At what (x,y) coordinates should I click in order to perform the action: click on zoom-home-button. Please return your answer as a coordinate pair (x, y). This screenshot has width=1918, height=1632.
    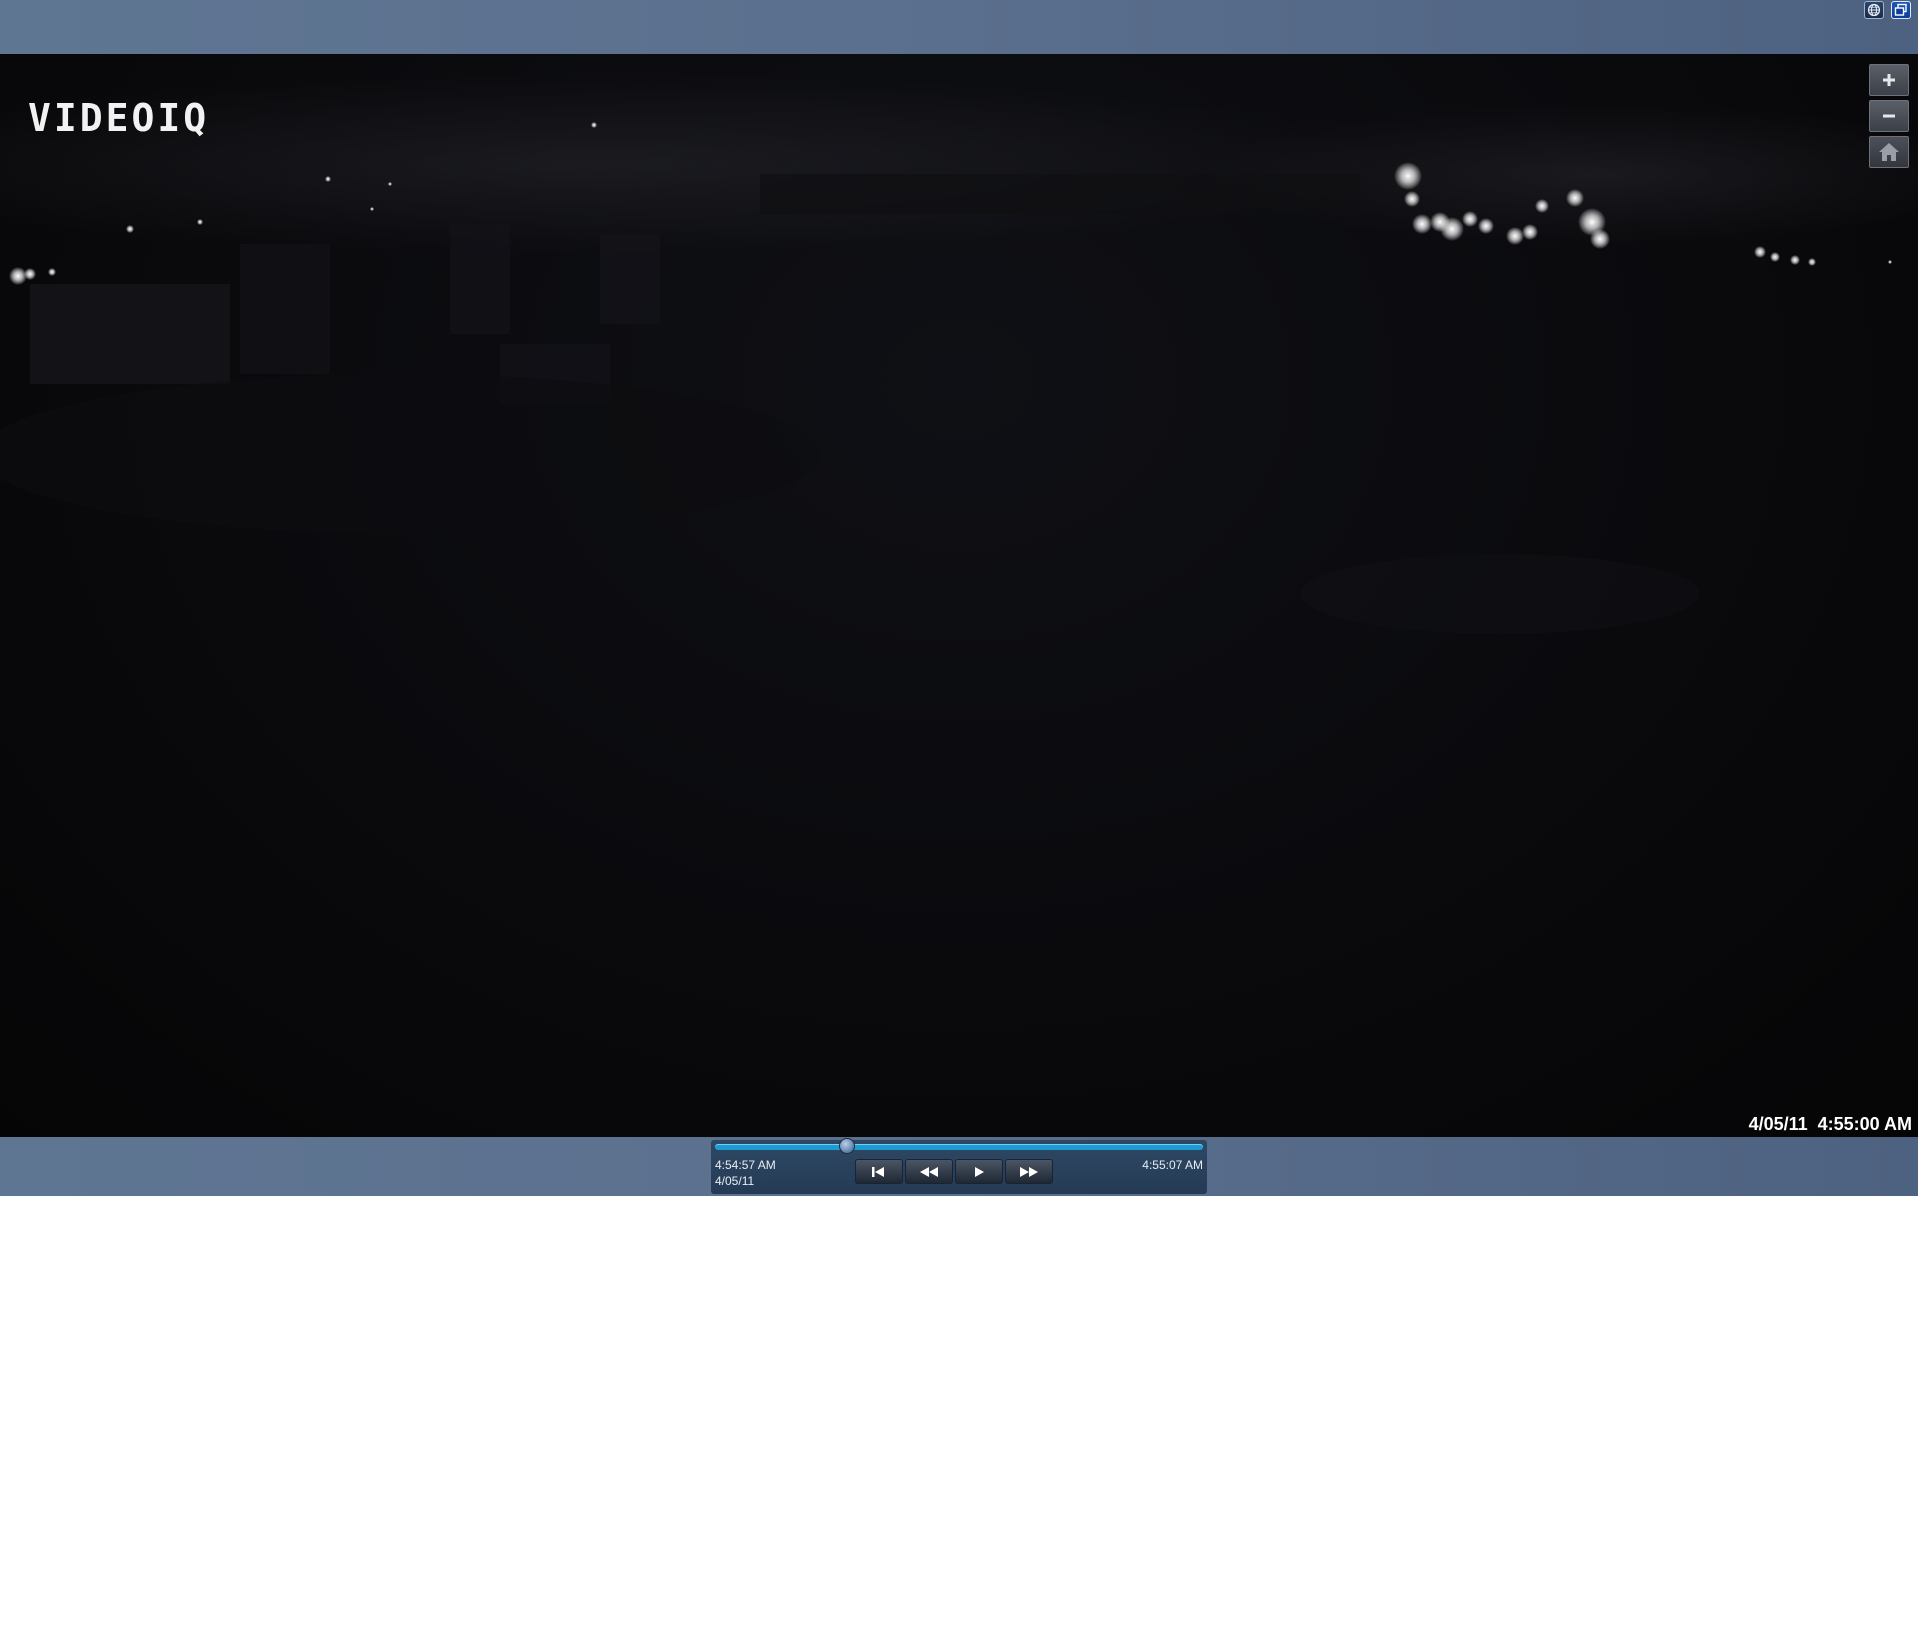
    Looking at the image, I should click on (1889, 152).